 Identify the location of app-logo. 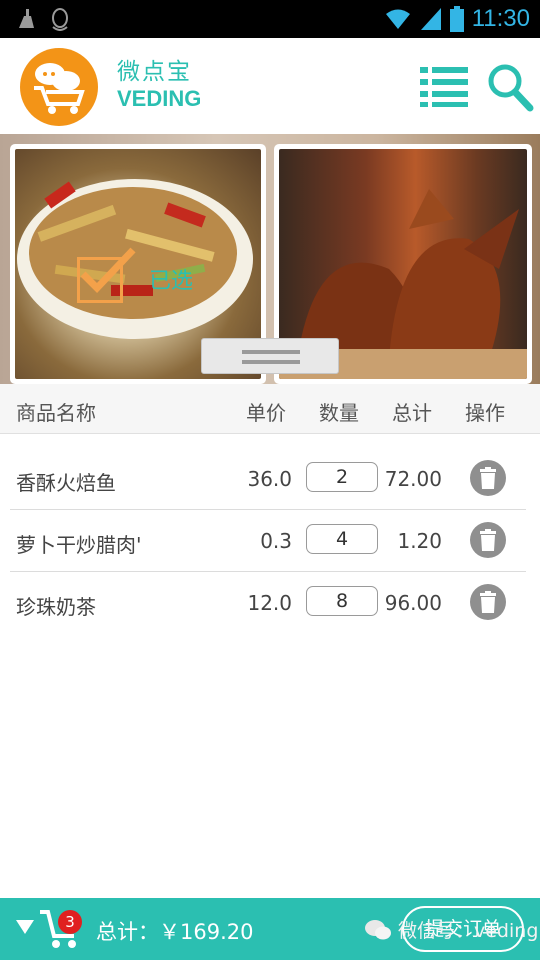
(59, 87).